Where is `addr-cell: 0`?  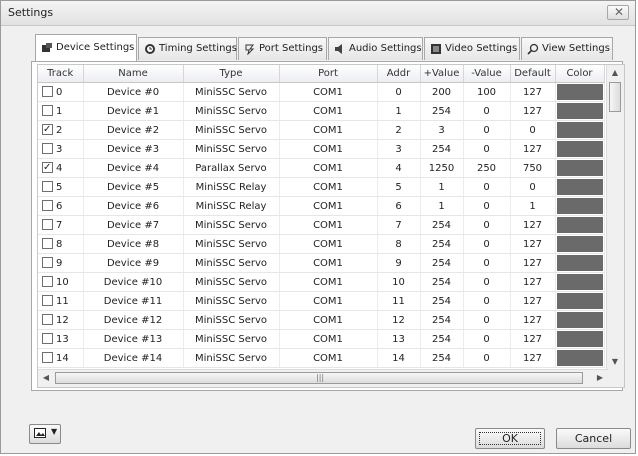 addr-cell: 0 is located at coordinates (399, 92).